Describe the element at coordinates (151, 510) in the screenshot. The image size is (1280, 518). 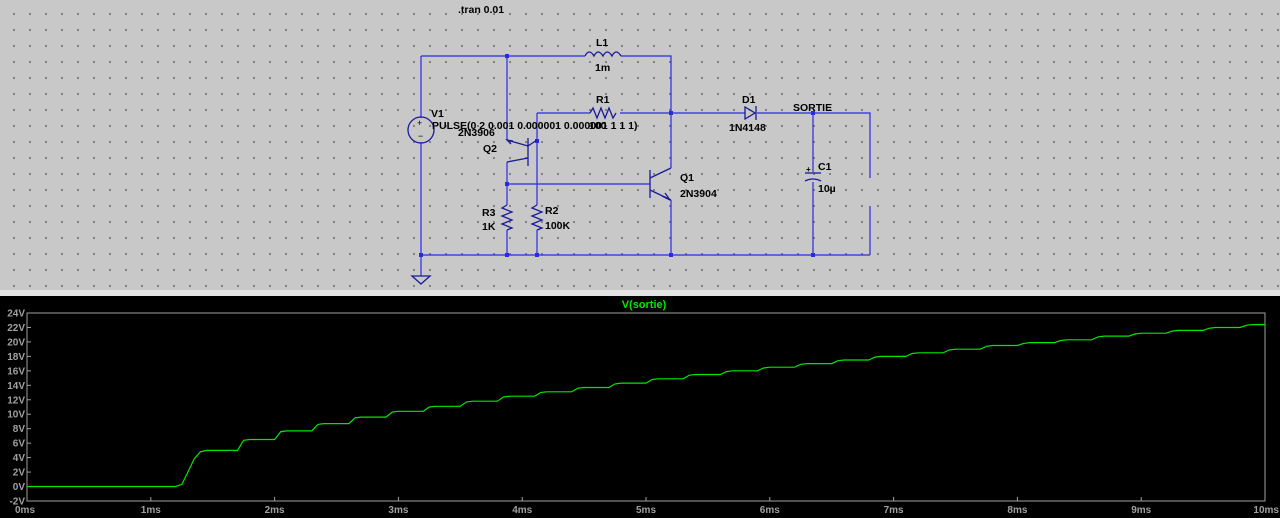
I see `x-tick-label: 1ms` at that location.